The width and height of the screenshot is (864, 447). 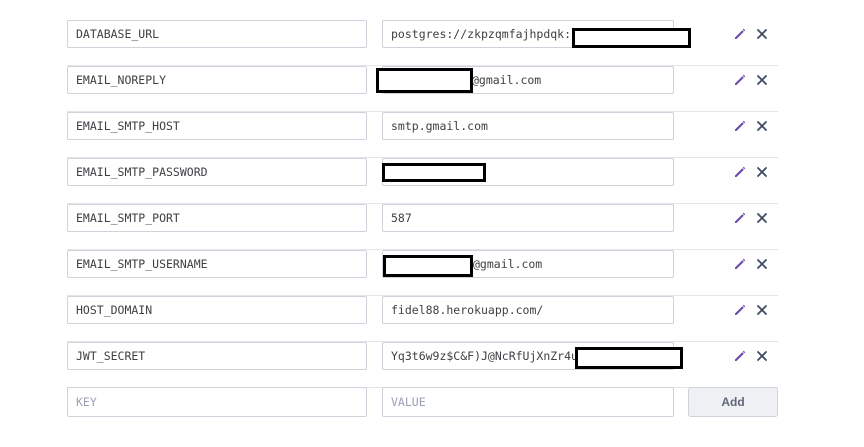 What do you see at coordinates (528, 310) in the screenshot?
I see `config-var-value: fidel88.herokuapp.com/` at bounding box center [528, 310].